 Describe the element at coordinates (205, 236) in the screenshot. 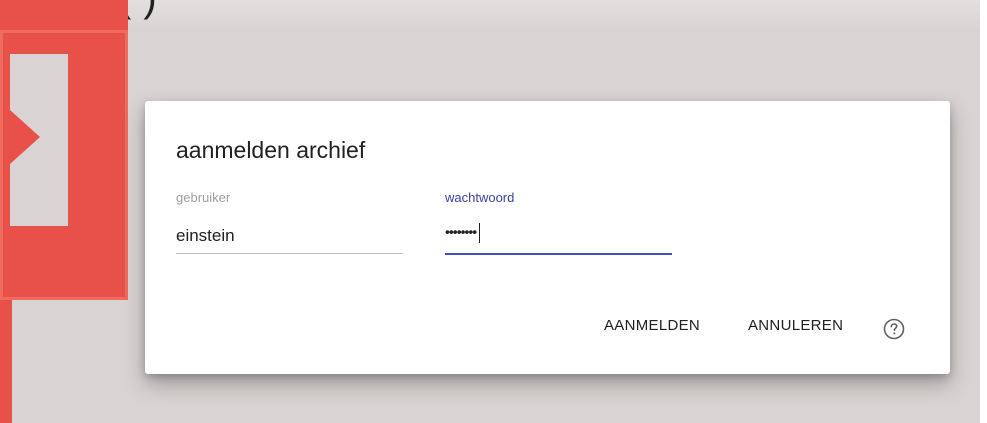

I see `username-input: einstein` at that location.